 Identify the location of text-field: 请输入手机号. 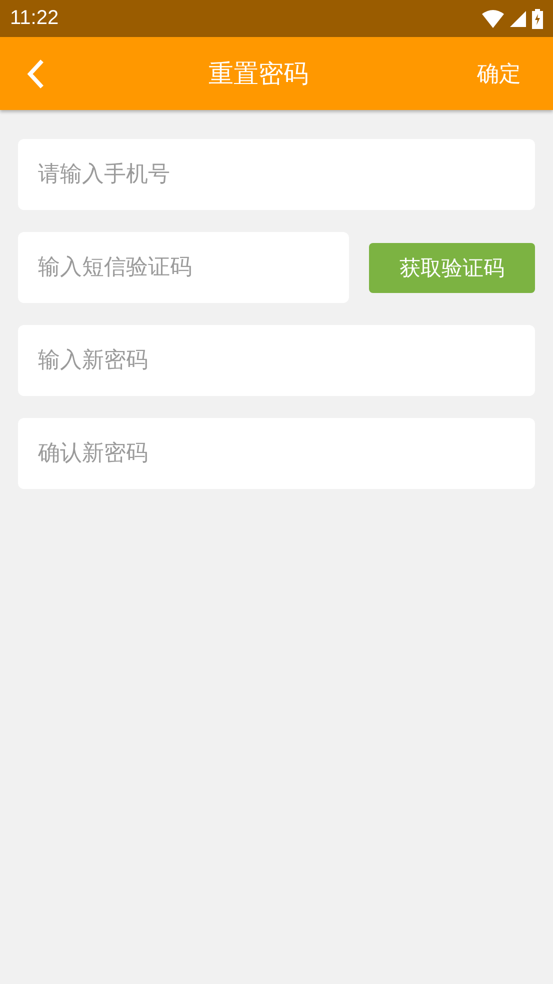
(276, 174).